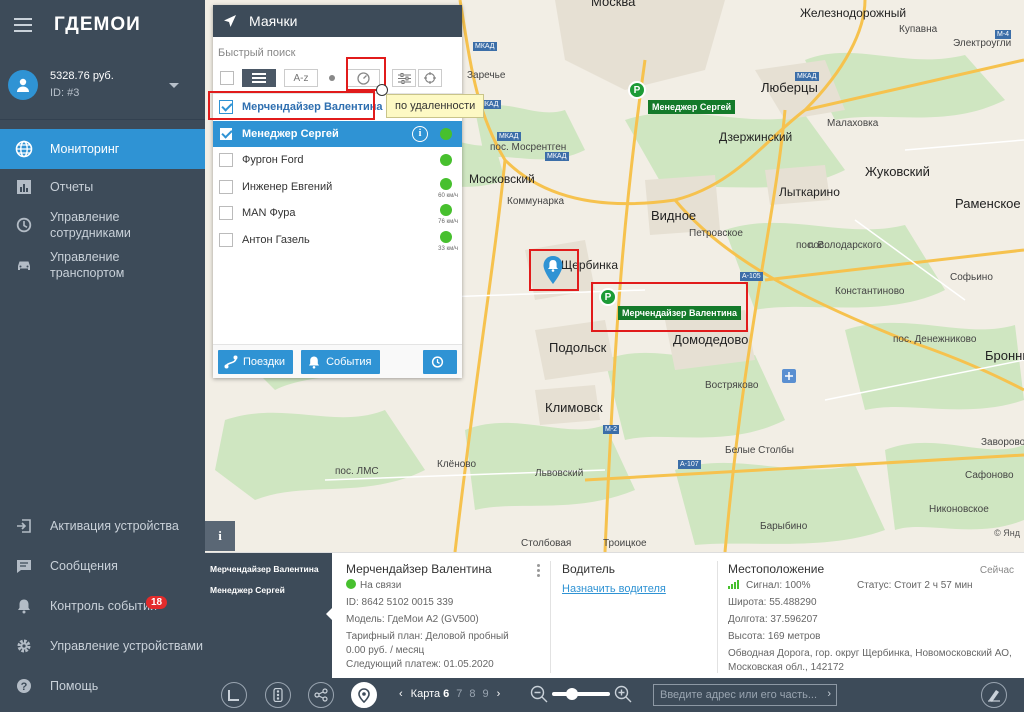 This screenshot has width=1024, height=712. What do you see at coordinates (157, 602) in the screenshot?
I see `events-badge: 18` at bounding box center [157, 602].